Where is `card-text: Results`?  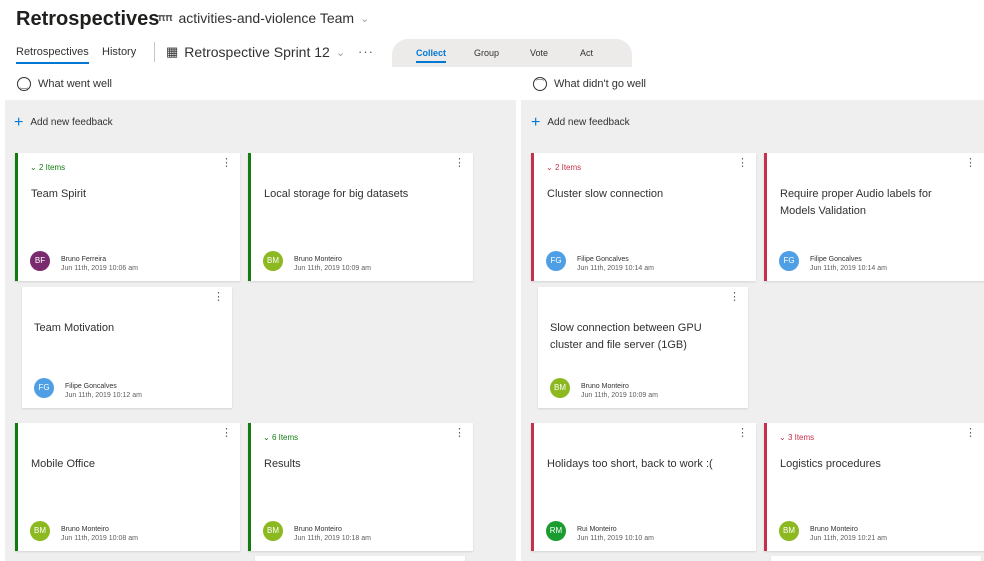
card-text: Results is located at coordinates (282, 464).